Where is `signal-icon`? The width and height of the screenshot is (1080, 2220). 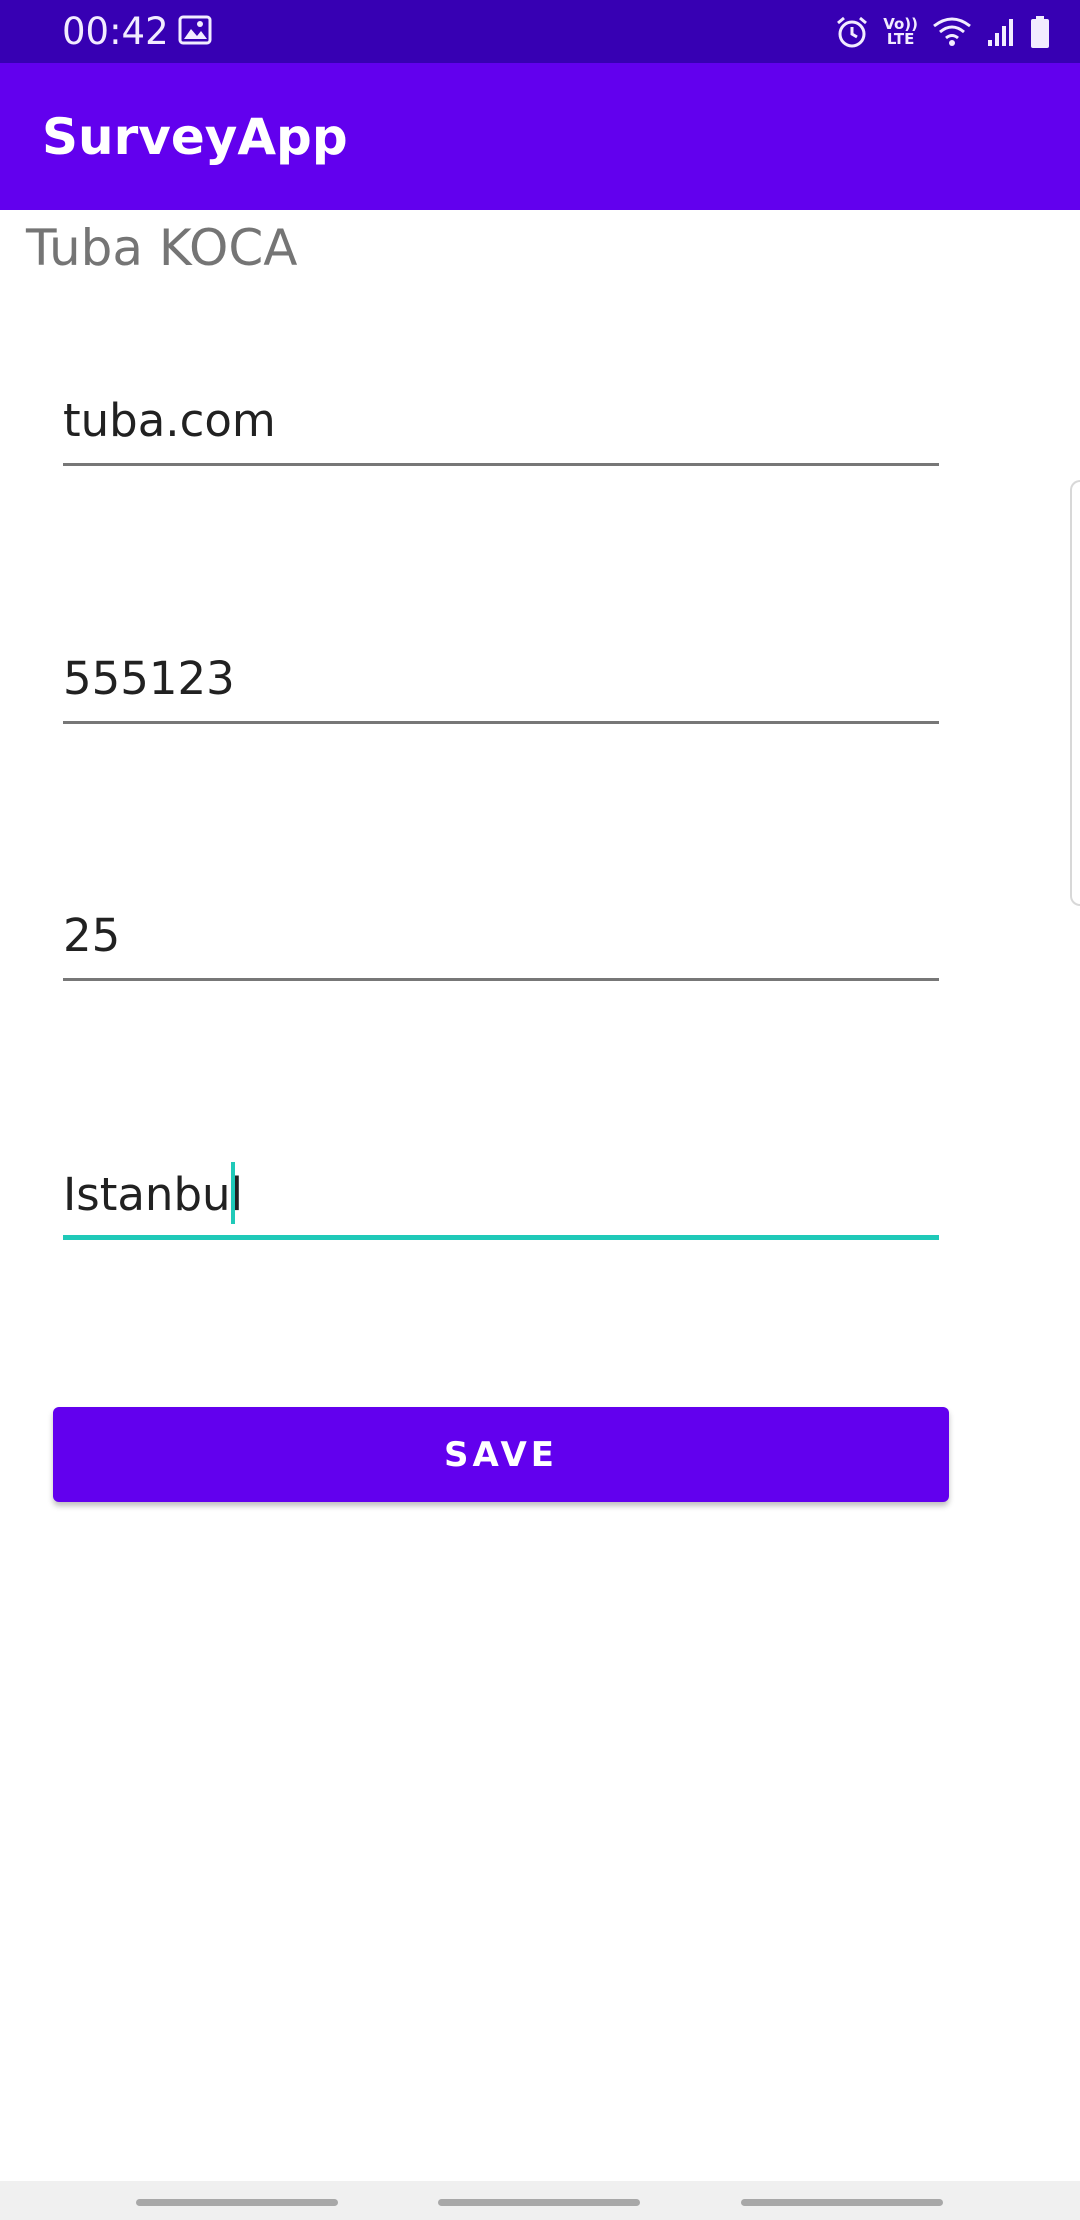
signal-icon is located at coordinates (1001, 32).